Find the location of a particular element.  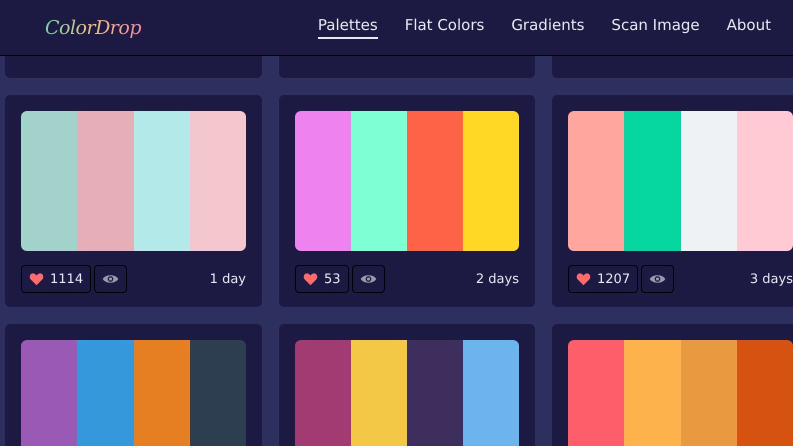

nav-link: Flat Colors is located at coordinates (444, 27).